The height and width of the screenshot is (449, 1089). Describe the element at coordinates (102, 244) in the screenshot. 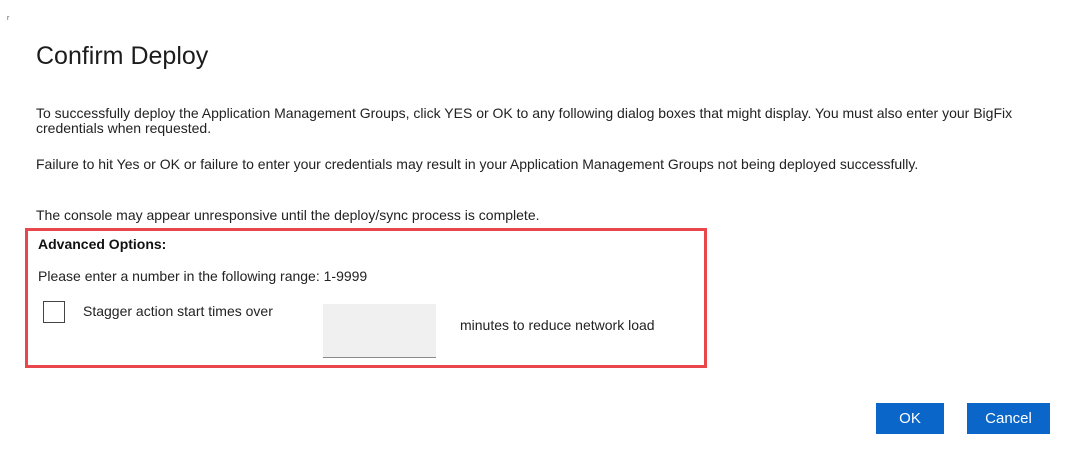

I see `advanced-options-heading: Advanced Options:` at that location.